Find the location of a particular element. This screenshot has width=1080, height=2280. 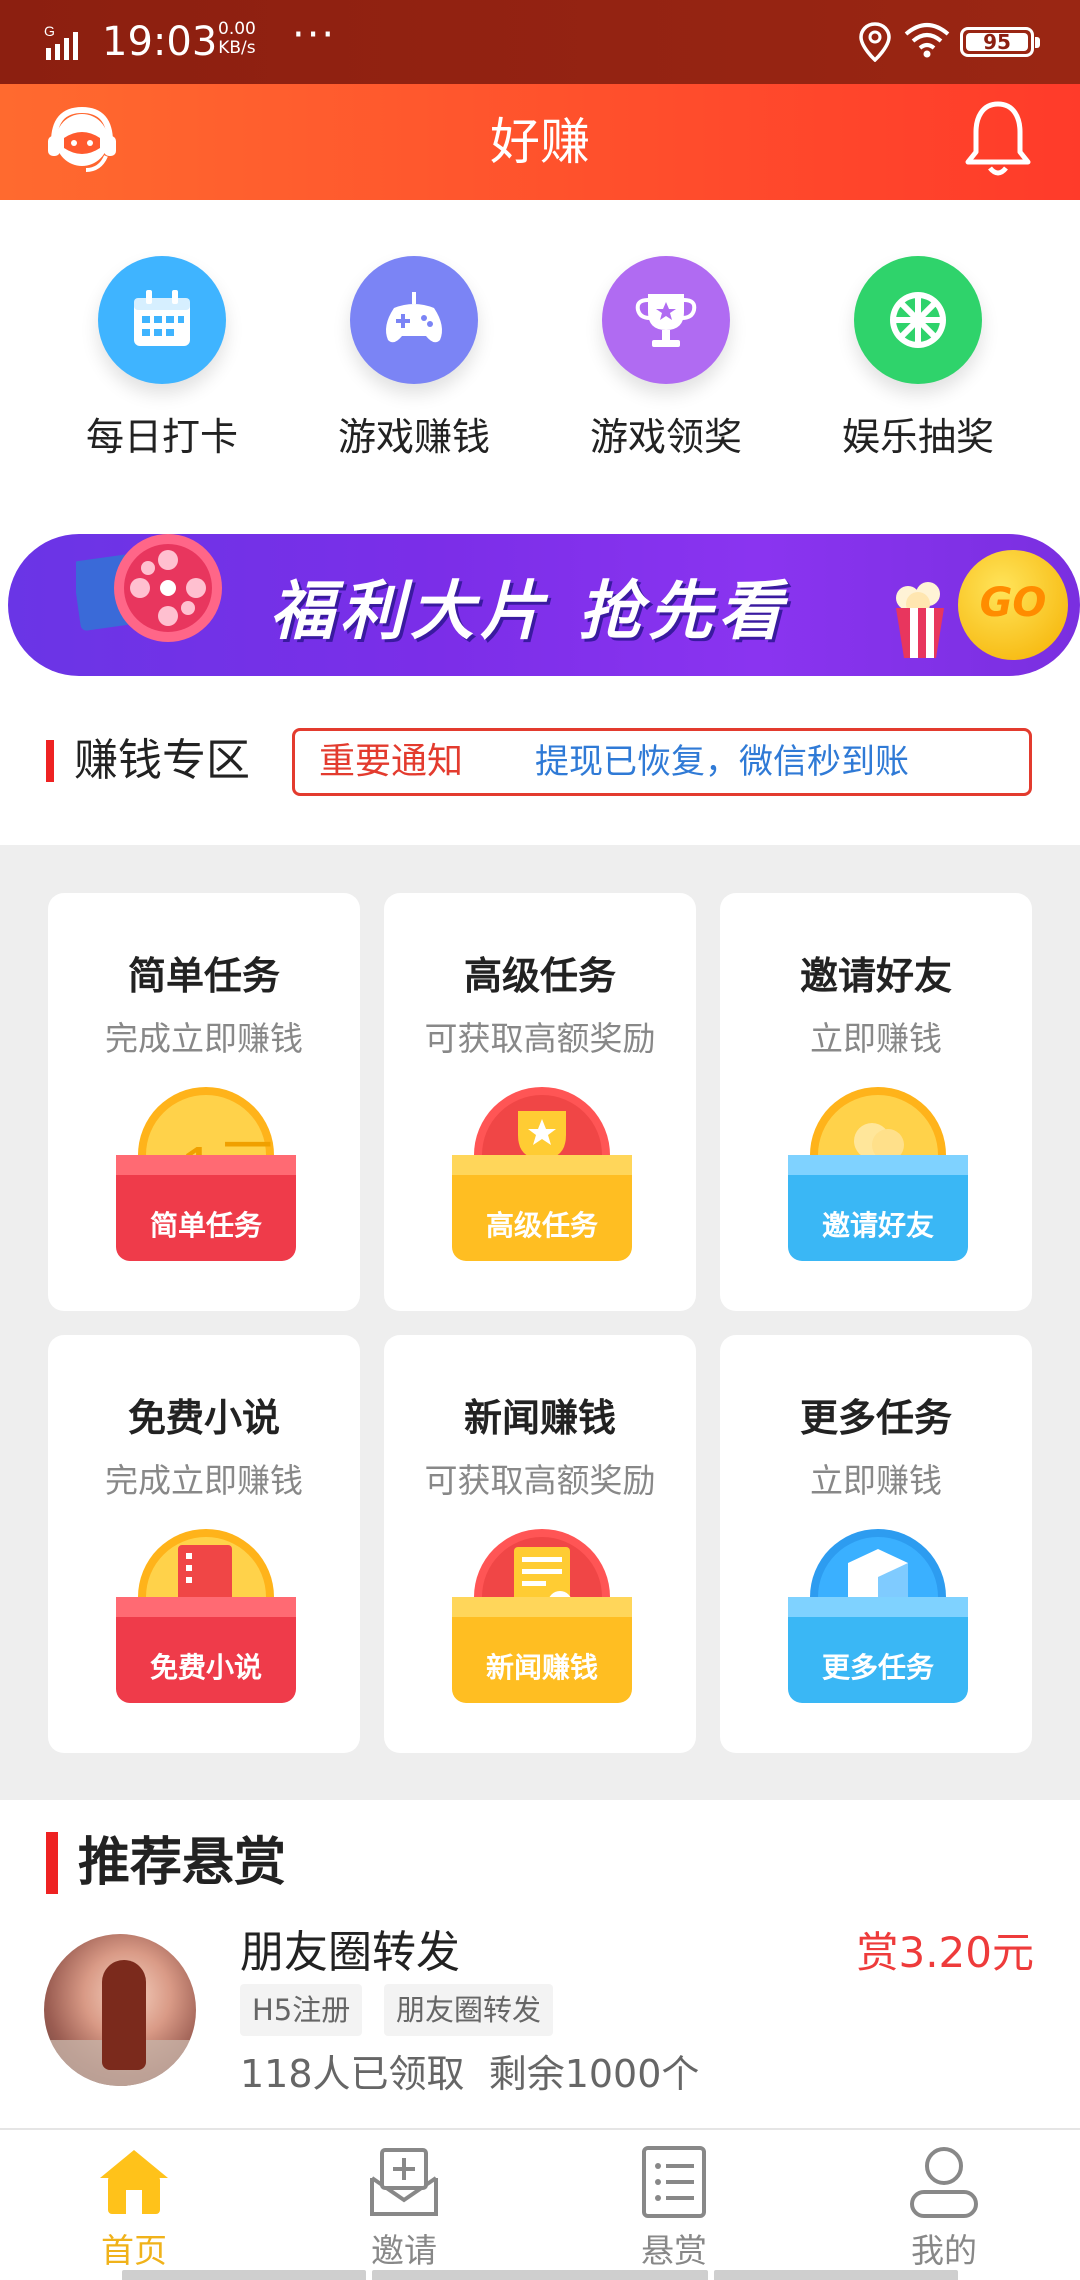

notice-tag: 重要通知 is located at coordinates (391, 761).